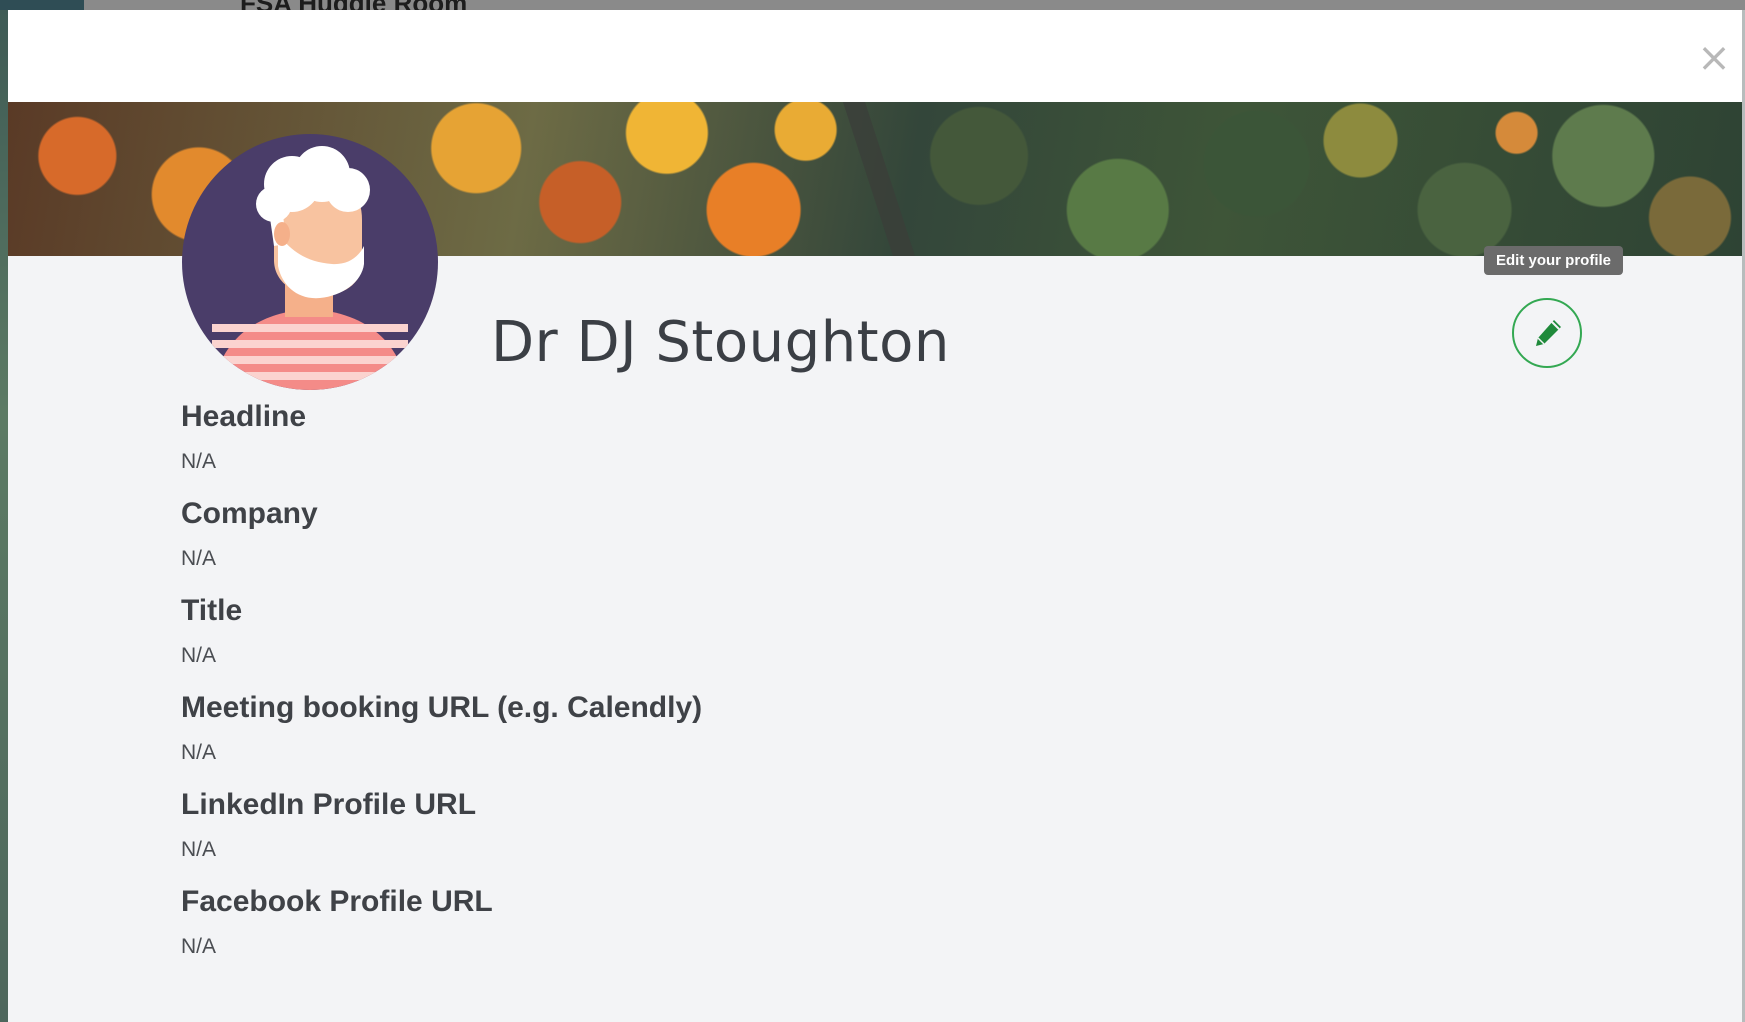 This screenshot has height=1022, width=1745. Describe the element at coordinates (310, 268) in the screenshot. I see `avatar-illustration` at that location.